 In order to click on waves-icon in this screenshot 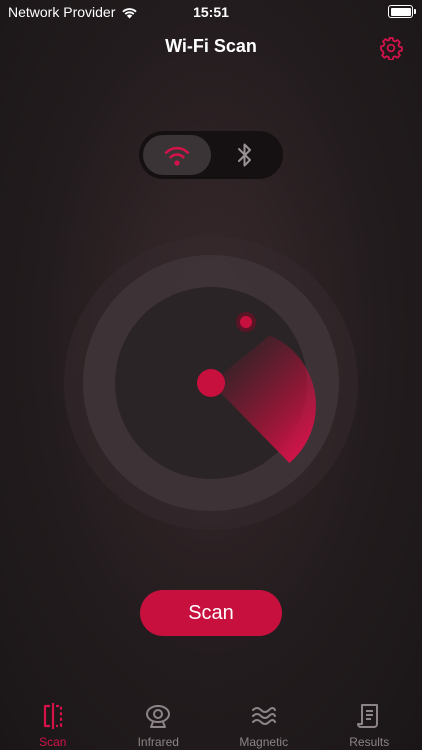, I will do `click(263, 716)`.